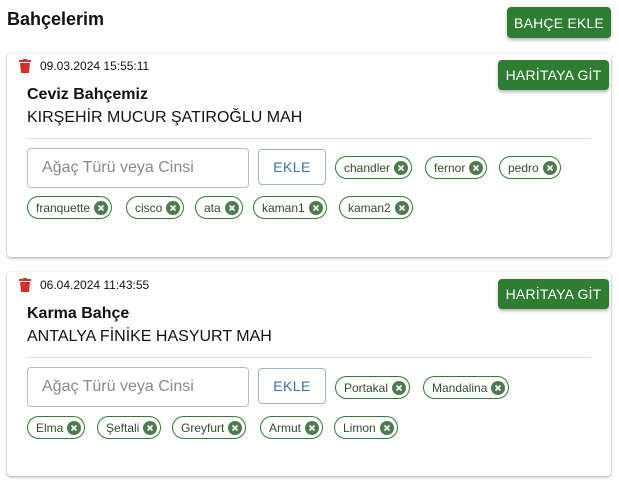 The image size is (619, 487). I want to click on chip-label: franquette, so click(63, 207).